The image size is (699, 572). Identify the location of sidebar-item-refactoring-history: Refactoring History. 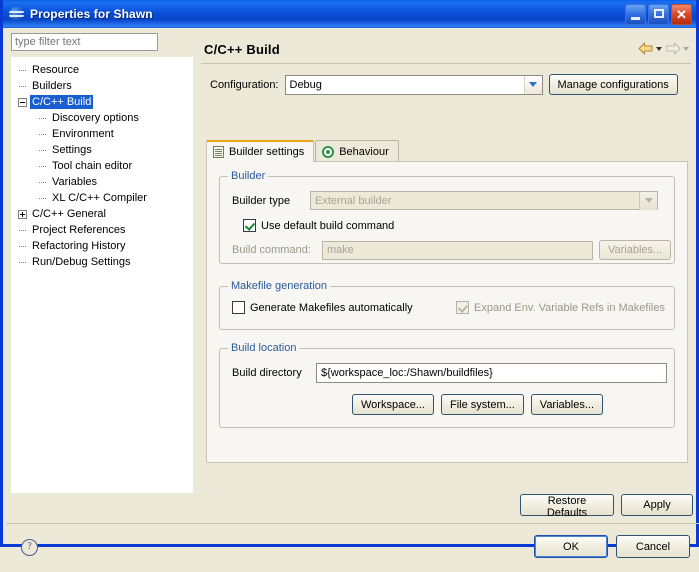
(102, 246).